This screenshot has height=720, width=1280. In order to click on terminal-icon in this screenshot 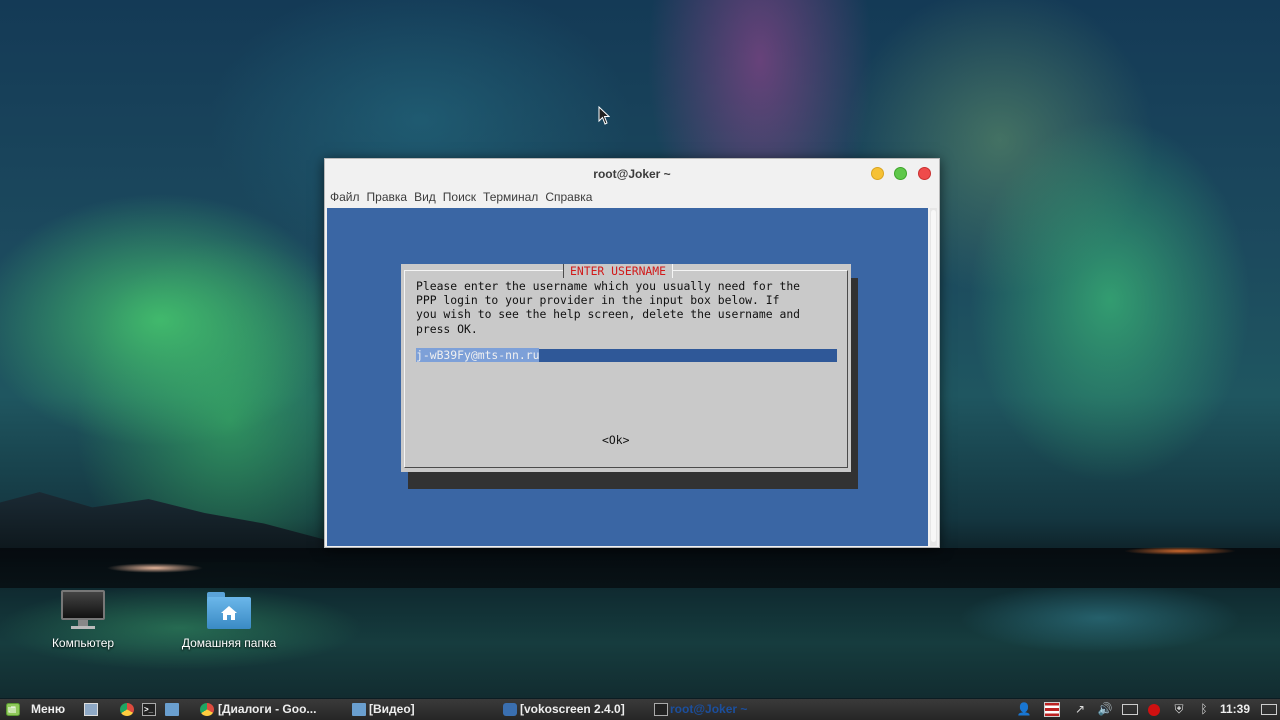, I will do `click(661, 709)`.